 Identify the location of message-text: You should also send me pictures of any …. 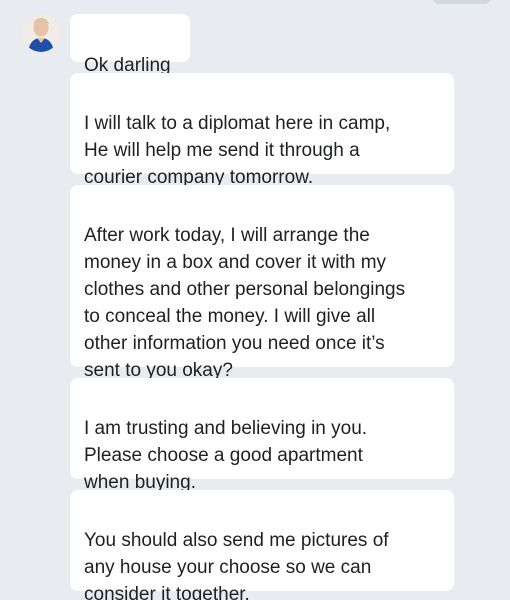
(236, 565).